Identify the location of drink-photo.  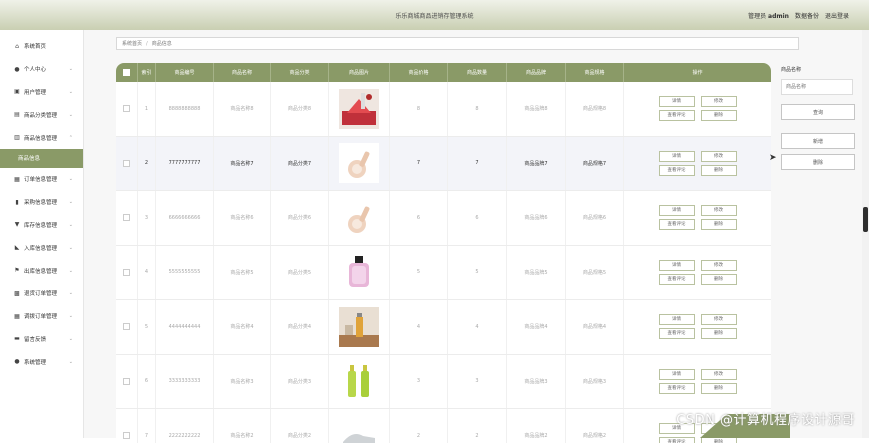
(359, 326).